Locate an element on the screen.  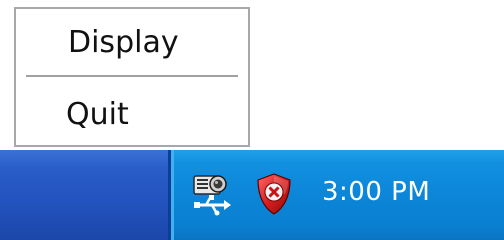
security-shield-alert-icon is located at coordinates (274, 194).